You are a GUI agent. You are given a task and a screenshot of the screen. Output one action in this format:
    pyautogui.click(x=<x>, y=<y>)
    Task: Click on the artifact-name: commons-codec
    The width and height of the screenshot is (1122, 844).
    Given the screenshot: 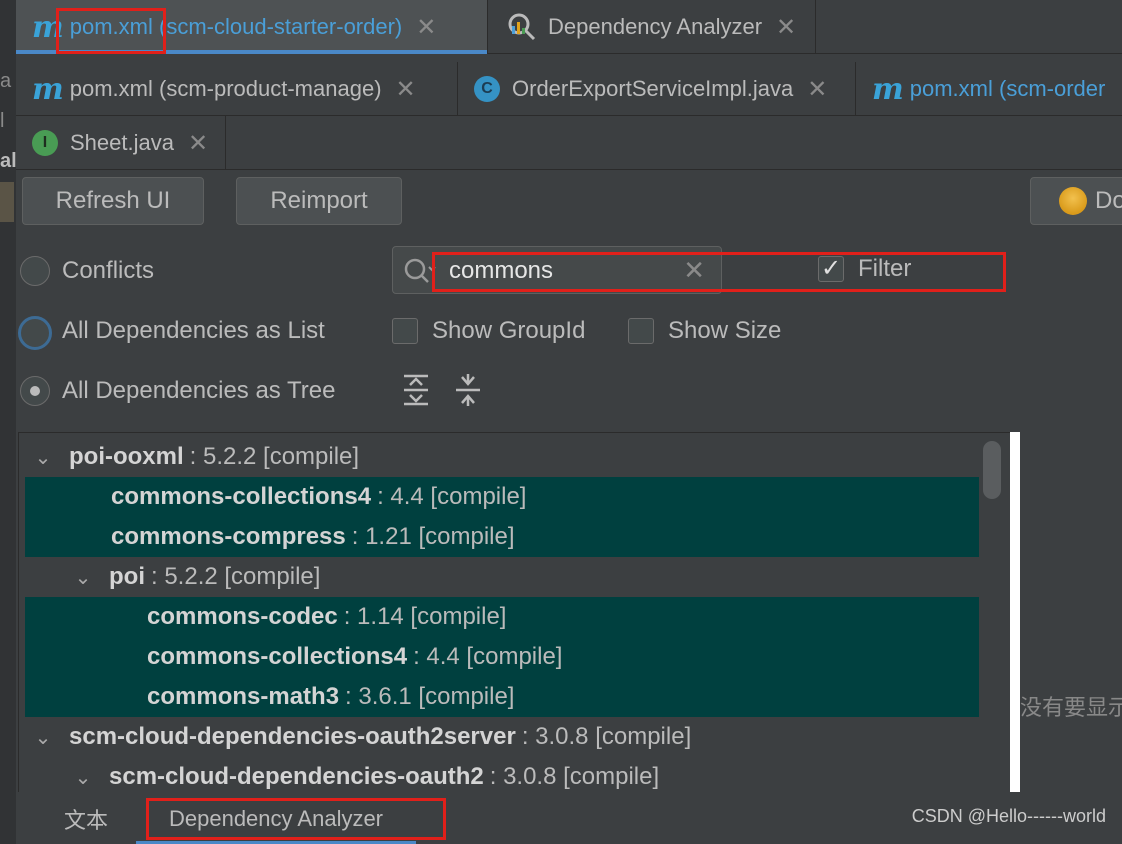 What is the action you would take?
    pyautogui.click(x=242, y=616)
    